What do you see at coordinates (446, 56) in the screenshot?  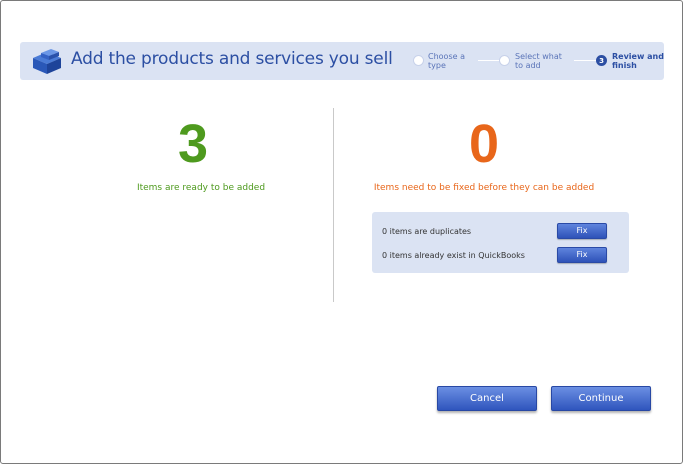 I see `step-1-label-line1: Choose a` at bounding box center [446, 56].